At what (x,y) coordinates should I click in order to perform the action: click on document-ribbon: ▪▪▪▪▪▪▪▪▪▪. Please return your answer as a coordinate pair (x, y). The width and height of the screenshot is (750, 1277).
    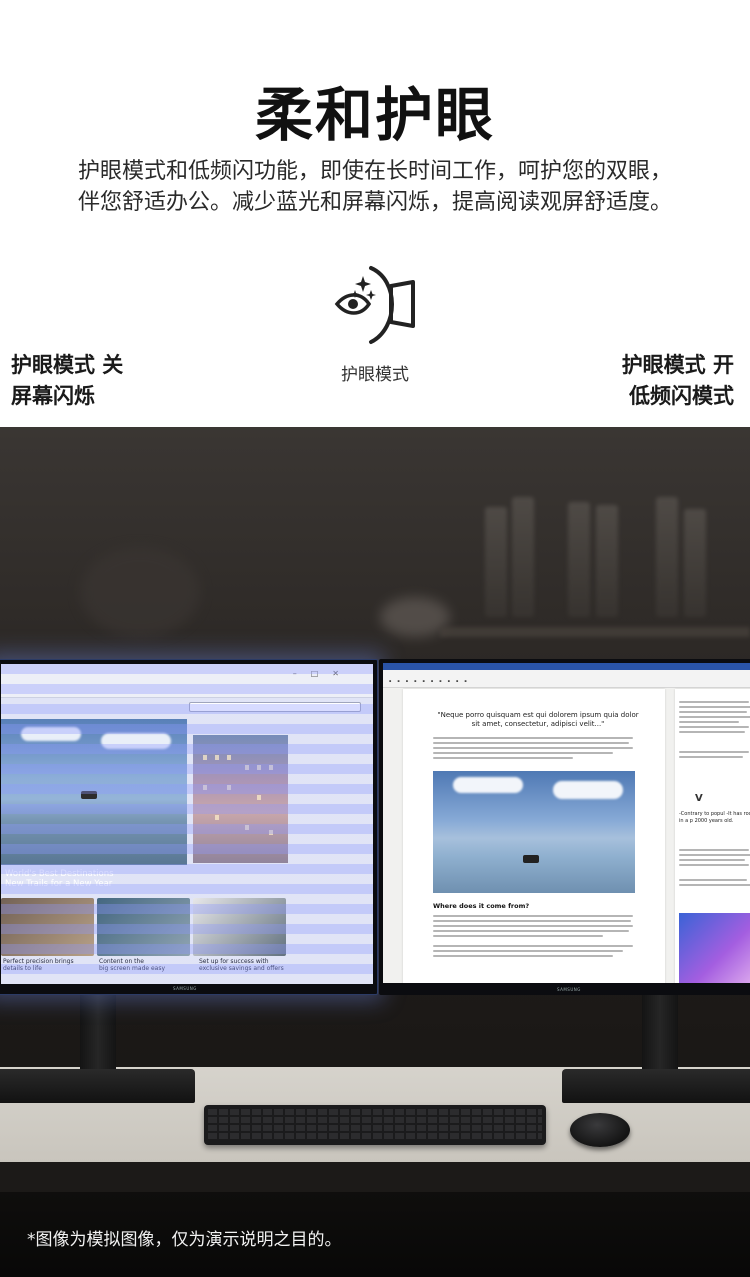
    Looking at the image, I should click on (566, 679).